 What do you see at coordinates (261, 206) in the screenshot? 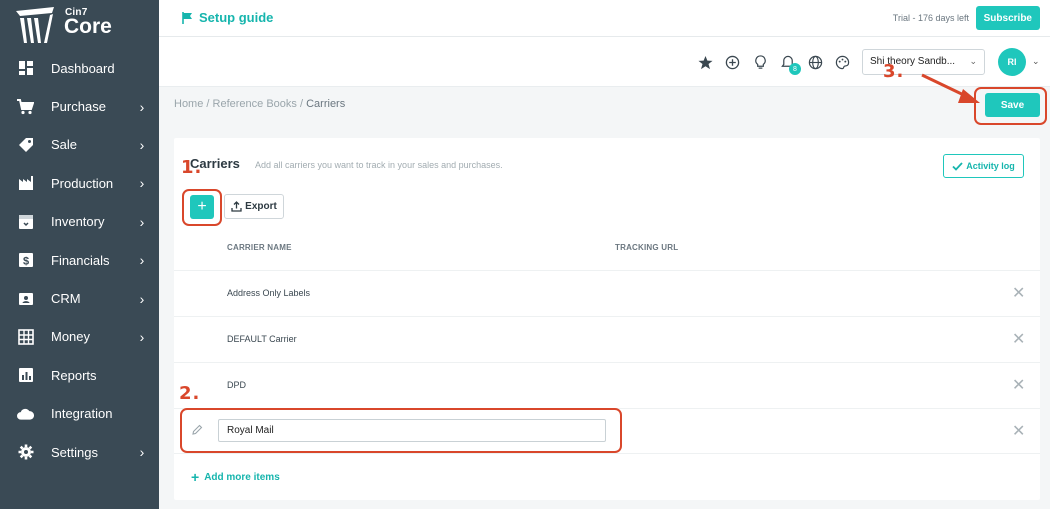
I see `export-label: Export` at bounding box center [261, 206].